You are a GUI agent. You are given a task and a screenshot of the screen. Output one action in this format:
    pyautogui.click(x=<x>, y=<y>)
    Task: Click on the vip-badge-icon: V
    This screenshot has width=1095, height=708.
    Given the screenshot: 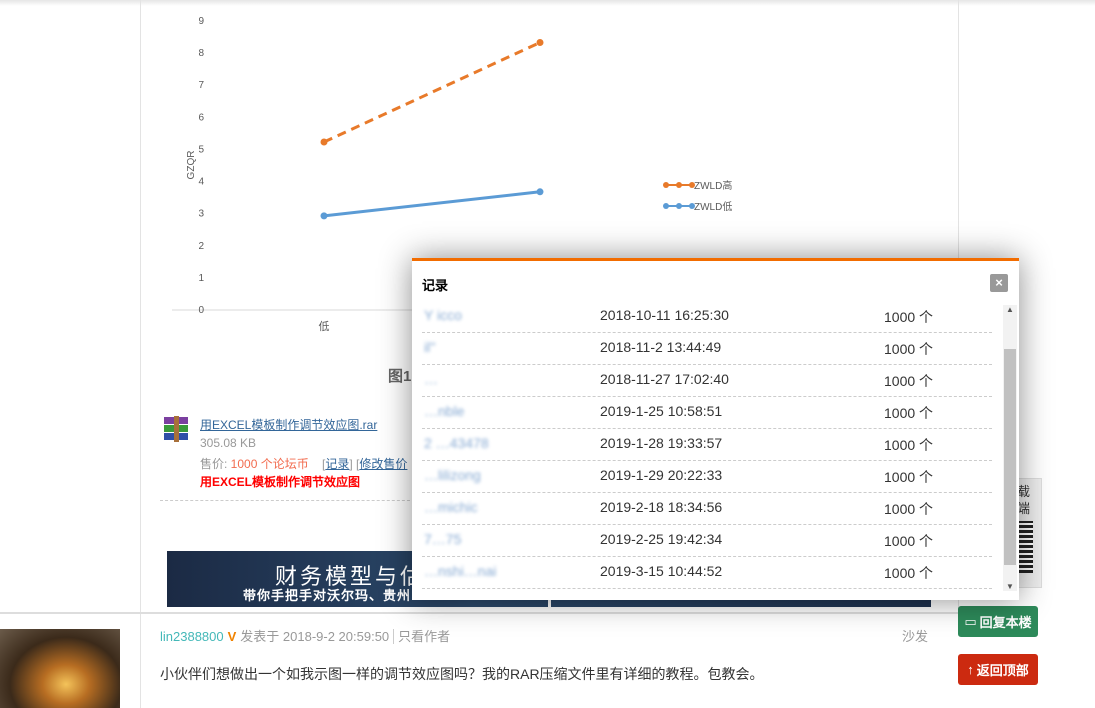 What is the action you would take?
    pyautogui.click(x=232, y=636)
    